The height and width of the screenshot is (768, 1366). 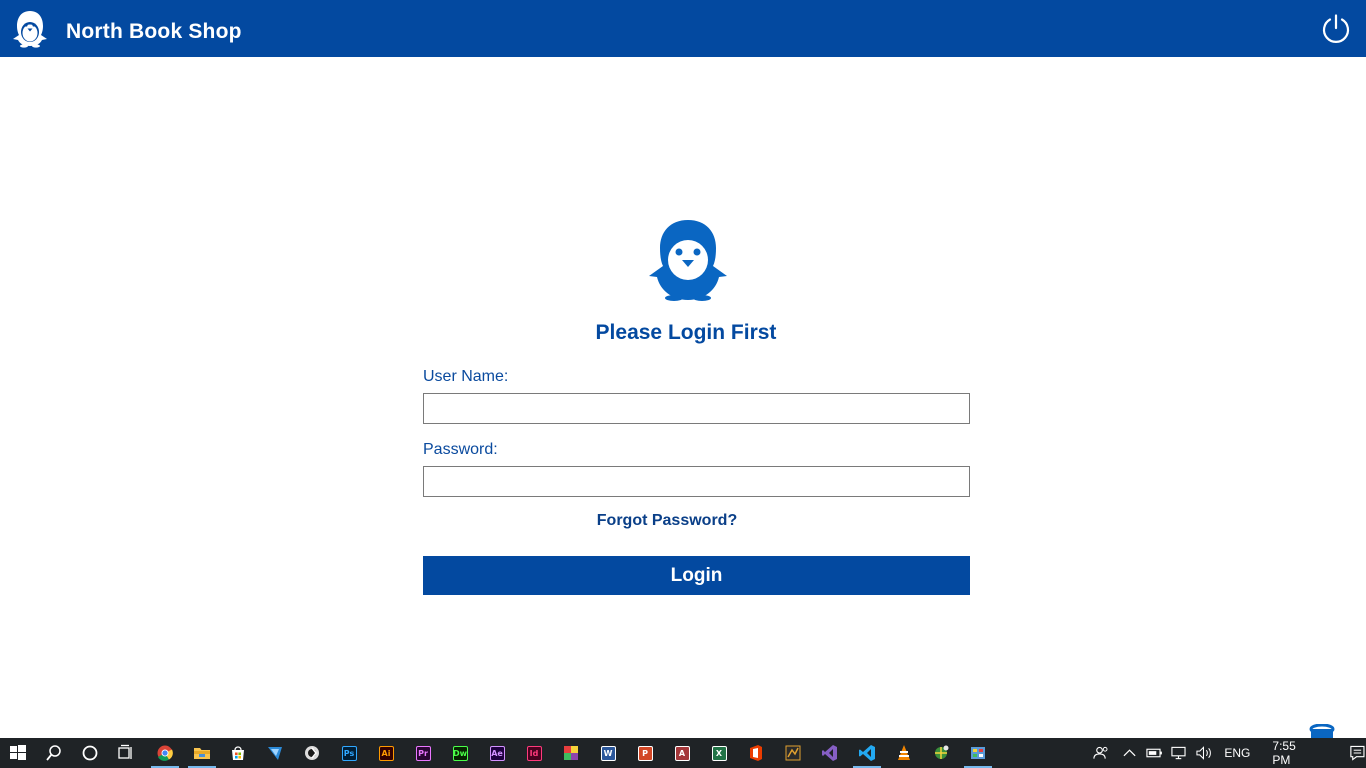 I want to click on chrome-icon, so click(x=165, y=753).